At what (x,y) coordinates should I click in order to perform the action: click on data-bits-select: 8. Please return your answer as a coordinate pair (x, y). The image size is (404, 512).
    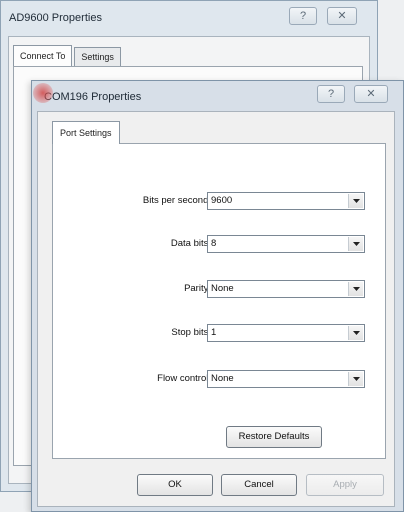
    Looking at the image, I should click on (286, 244).